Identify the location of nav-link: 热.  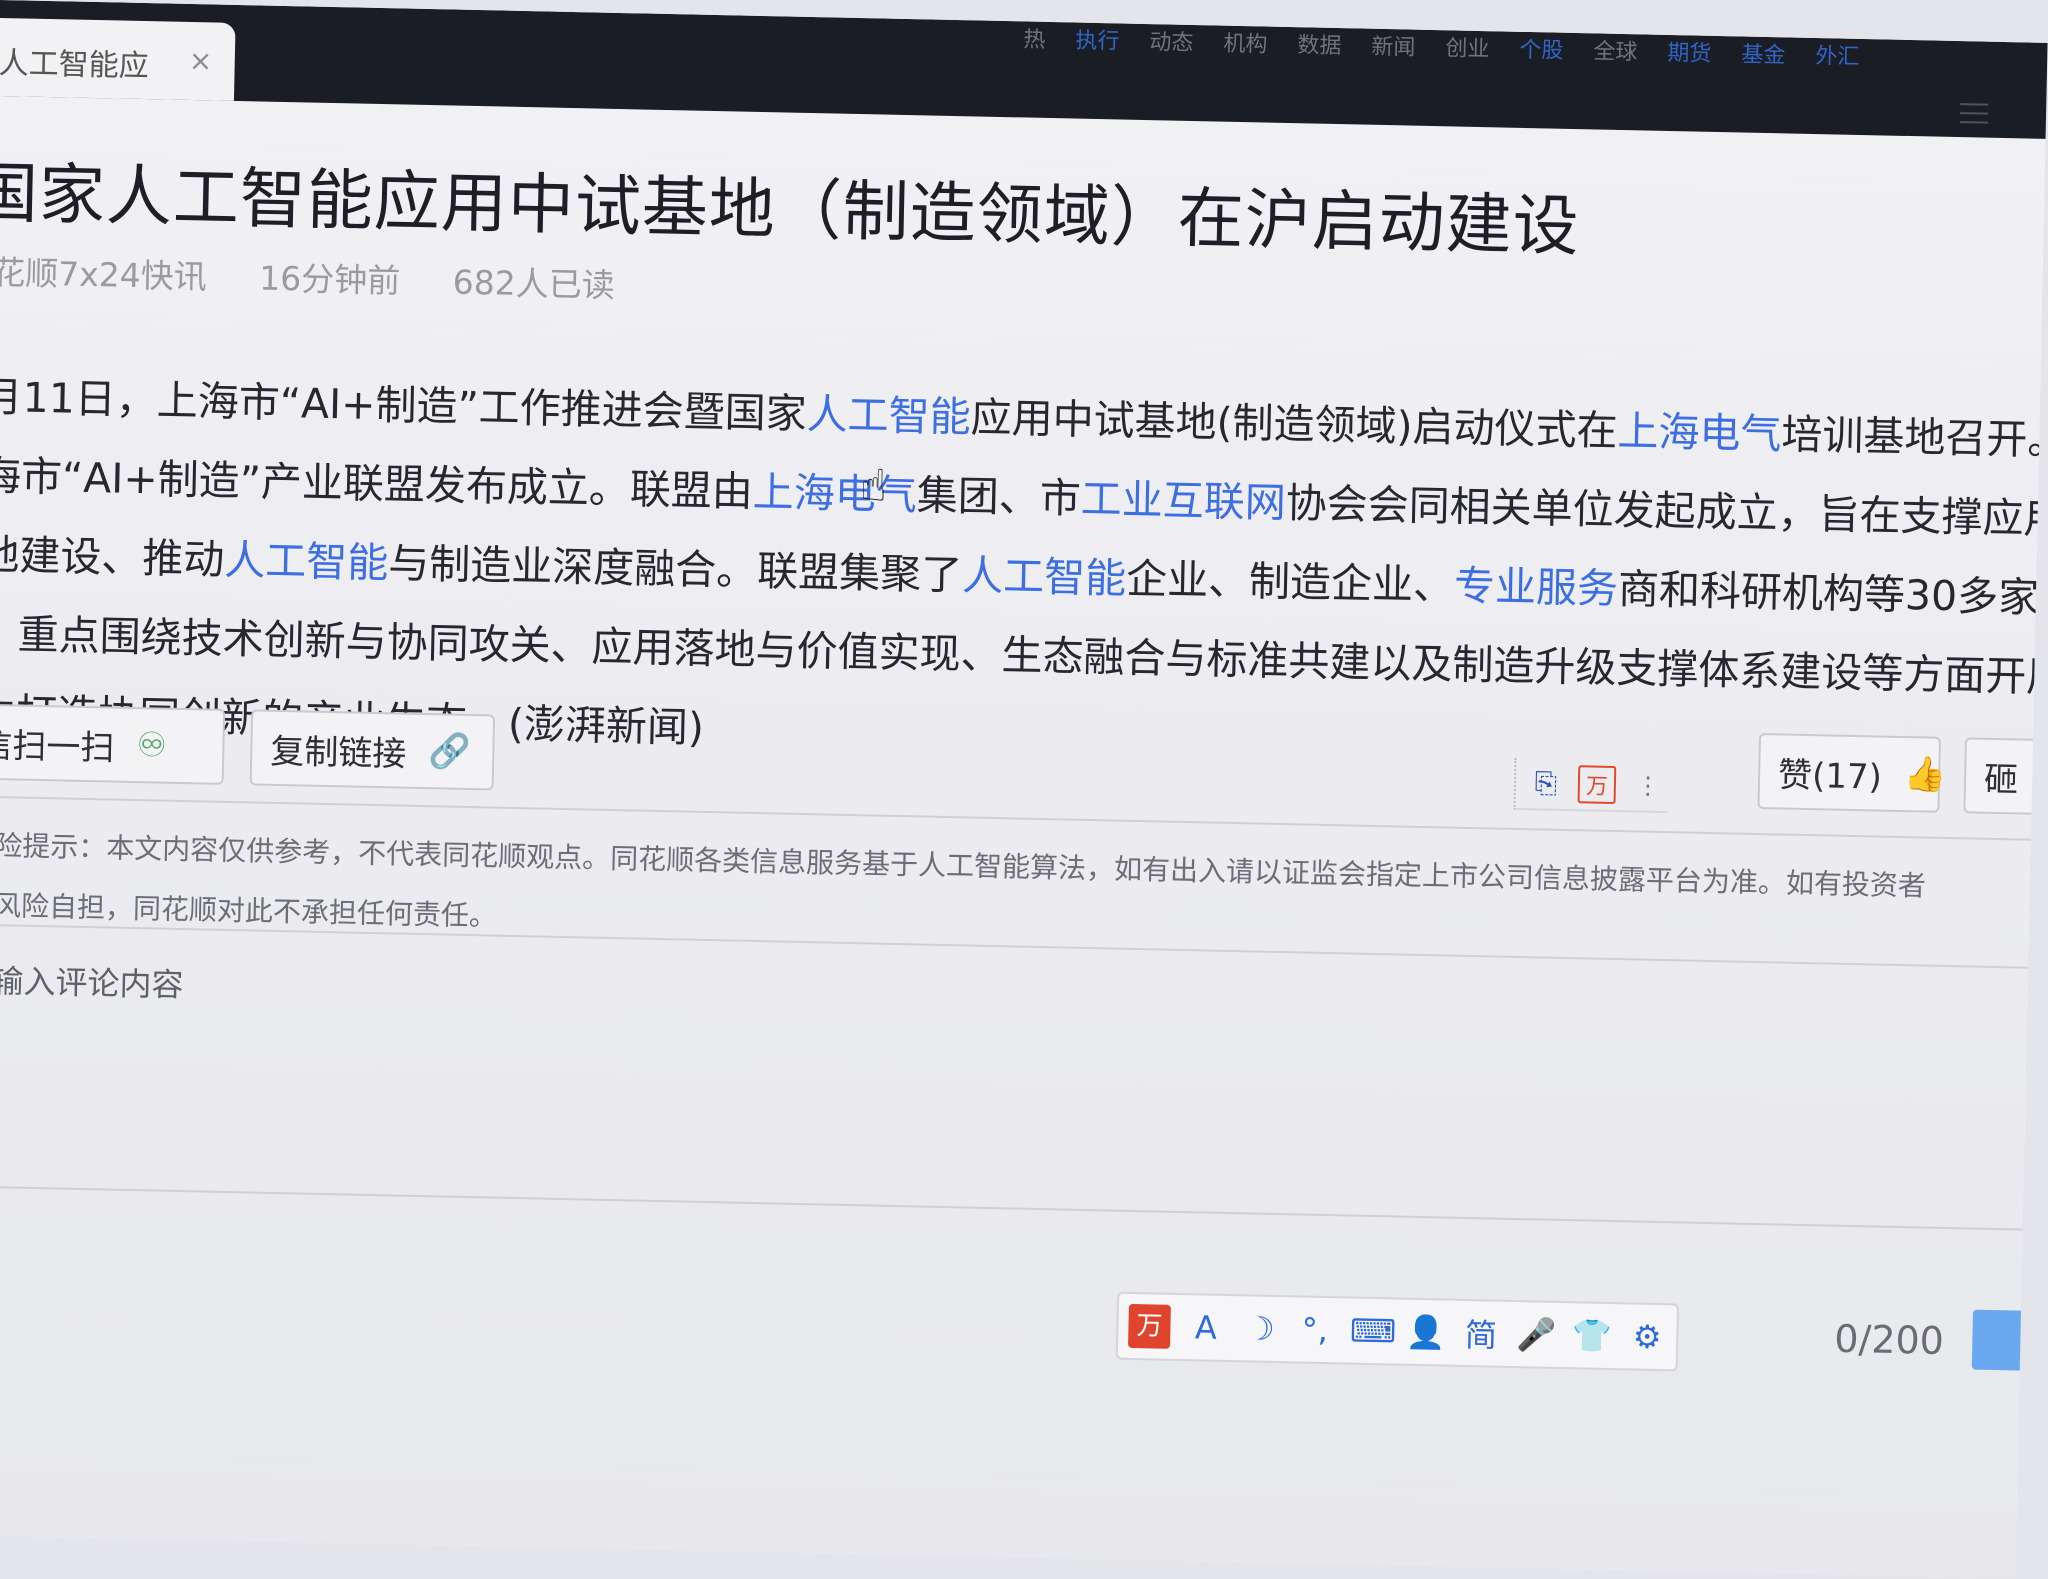
(1034, 36).